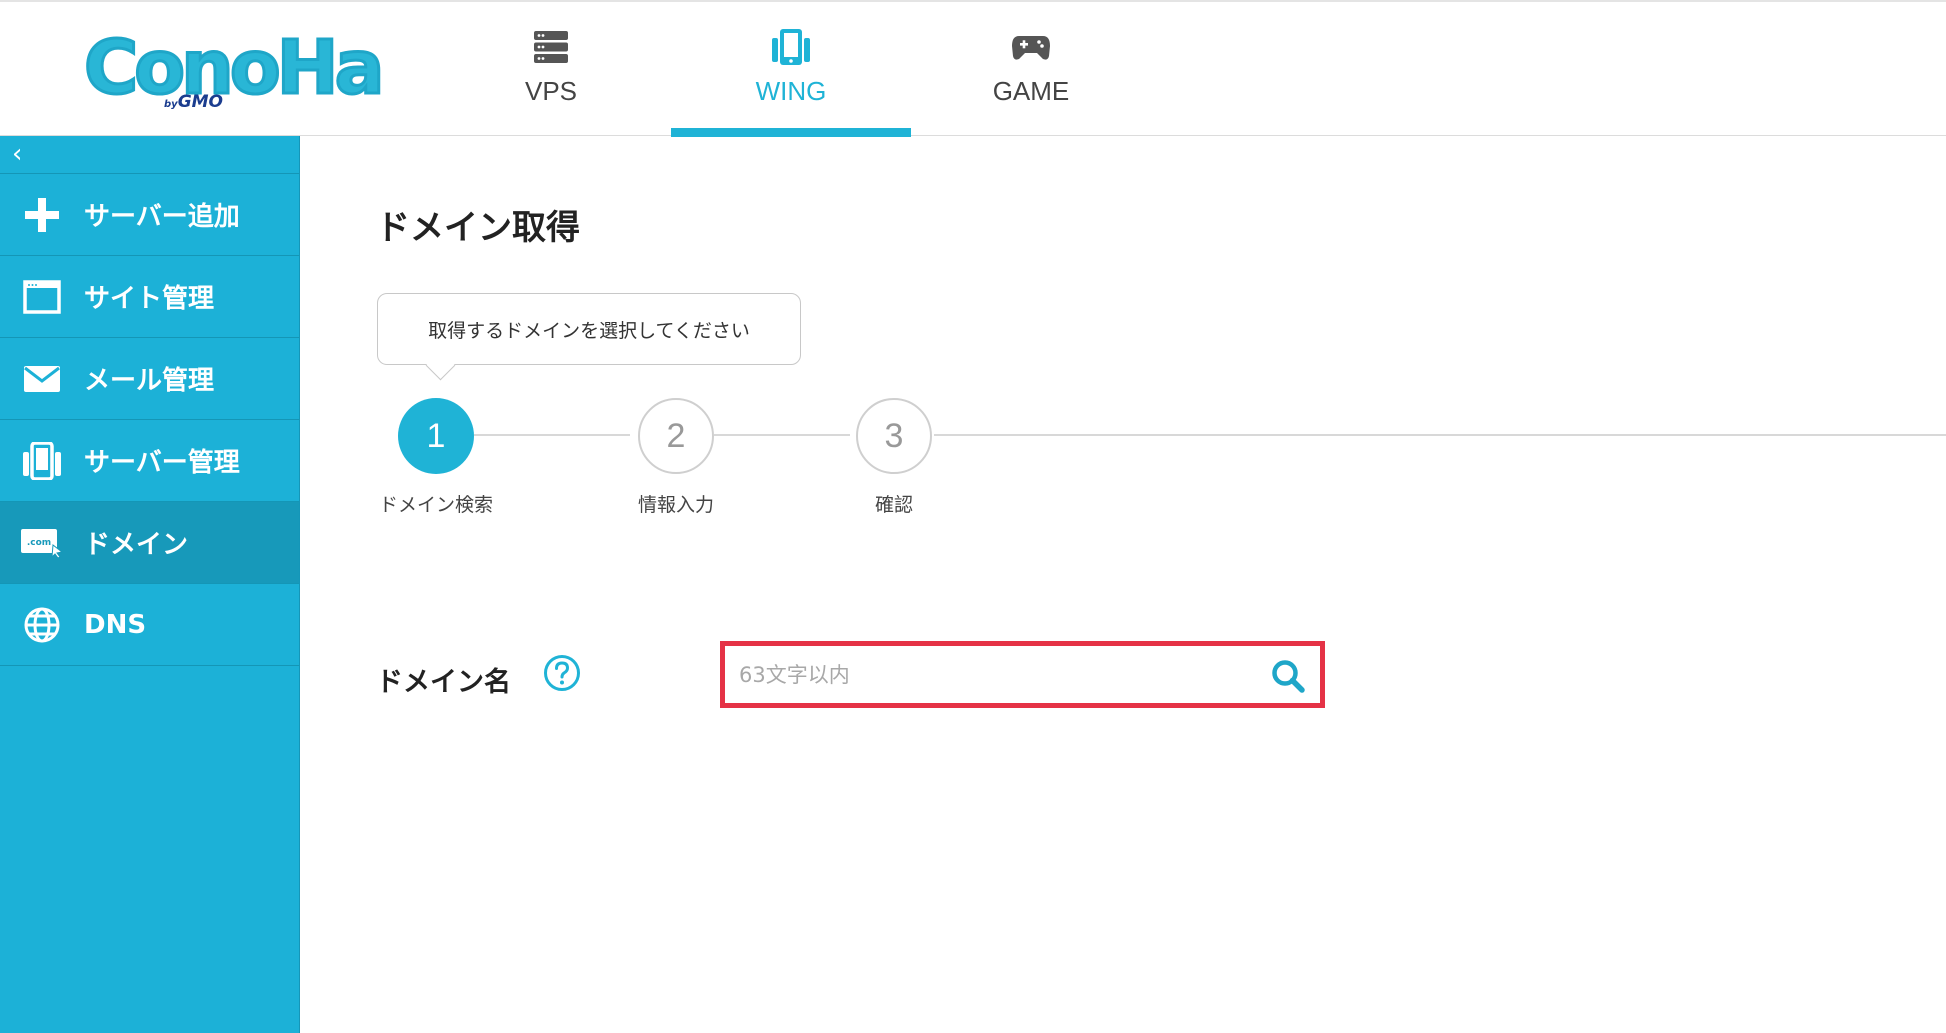 This screenshot has width=1946, height=1033. Describe the element at coordinates (443, 682) in the screenshot. I see `domain-name-label: ドメイン名` at that location.